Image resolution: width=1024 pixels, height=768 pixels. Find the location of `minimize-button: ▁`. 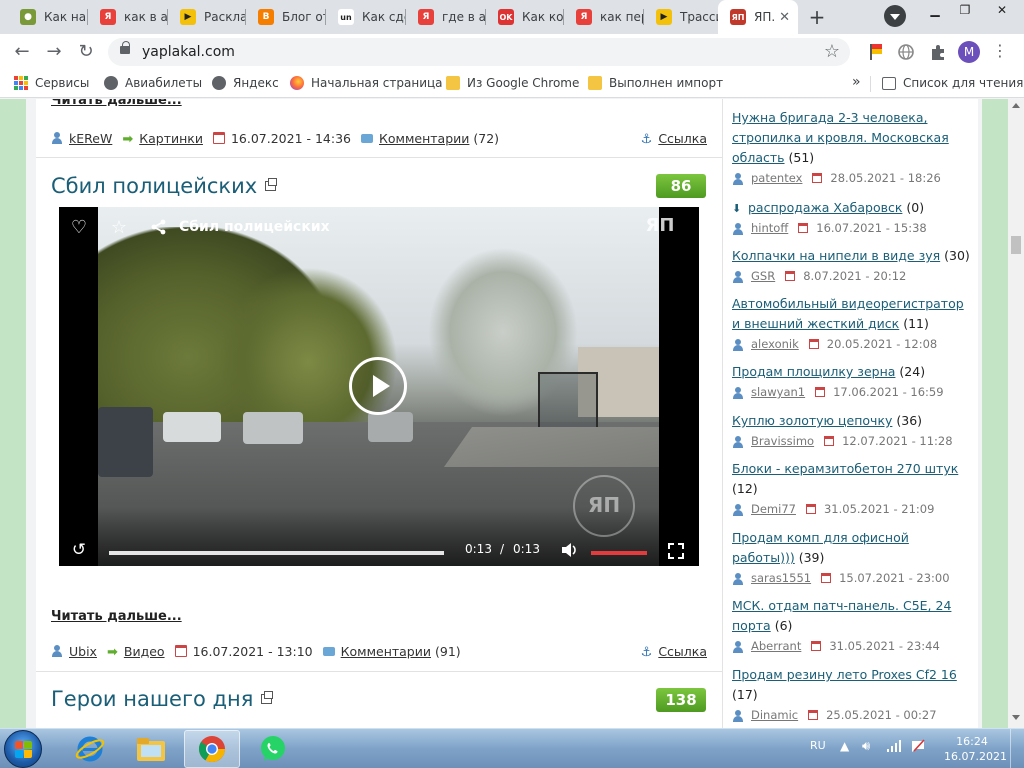

minimize-button: ▁ is located at coordinates (935, 11).